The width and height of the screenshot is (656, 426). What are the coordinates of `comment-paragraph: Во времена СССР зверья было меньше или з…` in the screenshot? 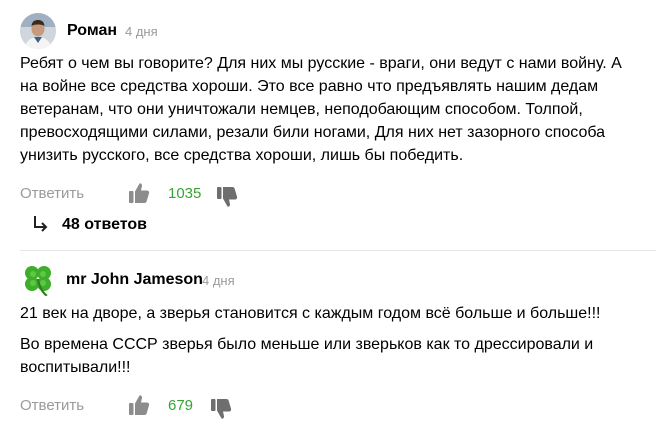 It's located at (307, 356).